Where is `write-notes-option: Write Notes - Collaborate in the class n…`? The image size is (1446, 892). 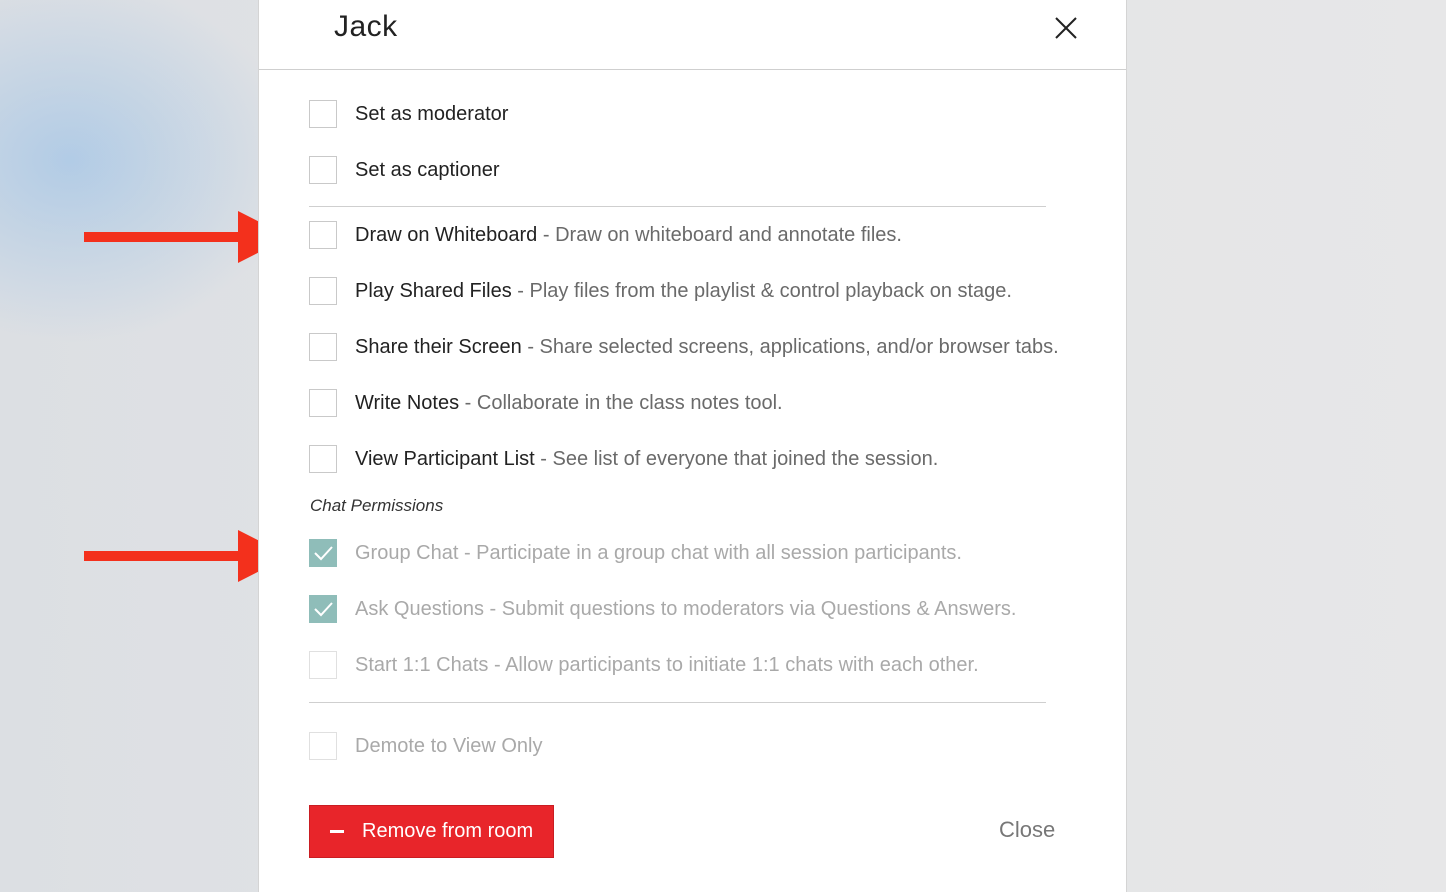
write-notes-option: Write Notes - Collaborate in the class n… is located at coordinates (546, 403).